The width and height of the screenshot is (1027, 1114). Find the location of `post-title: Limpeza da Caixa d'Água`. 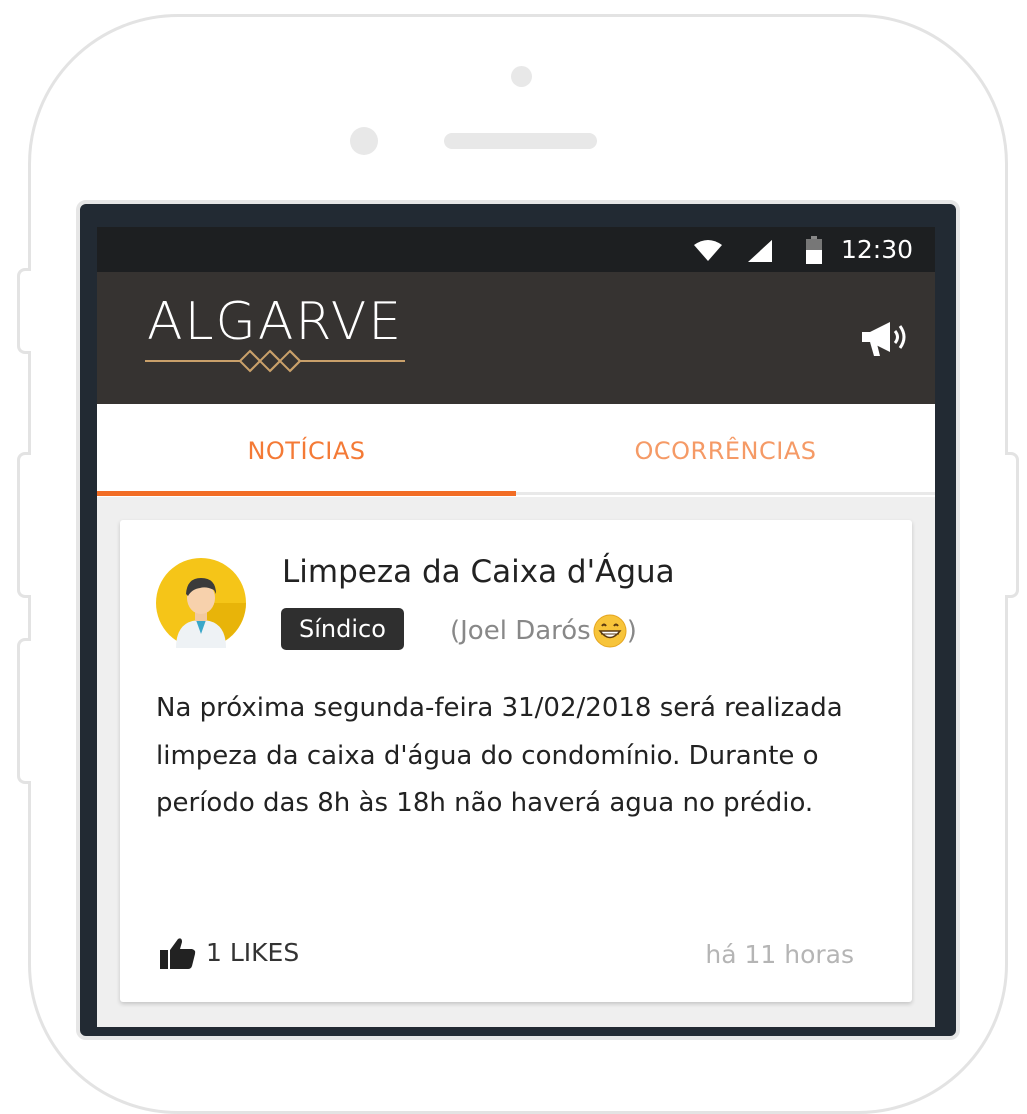

post-title: Limpeza da Caixa d'Água is located at coordinates (478, 572).